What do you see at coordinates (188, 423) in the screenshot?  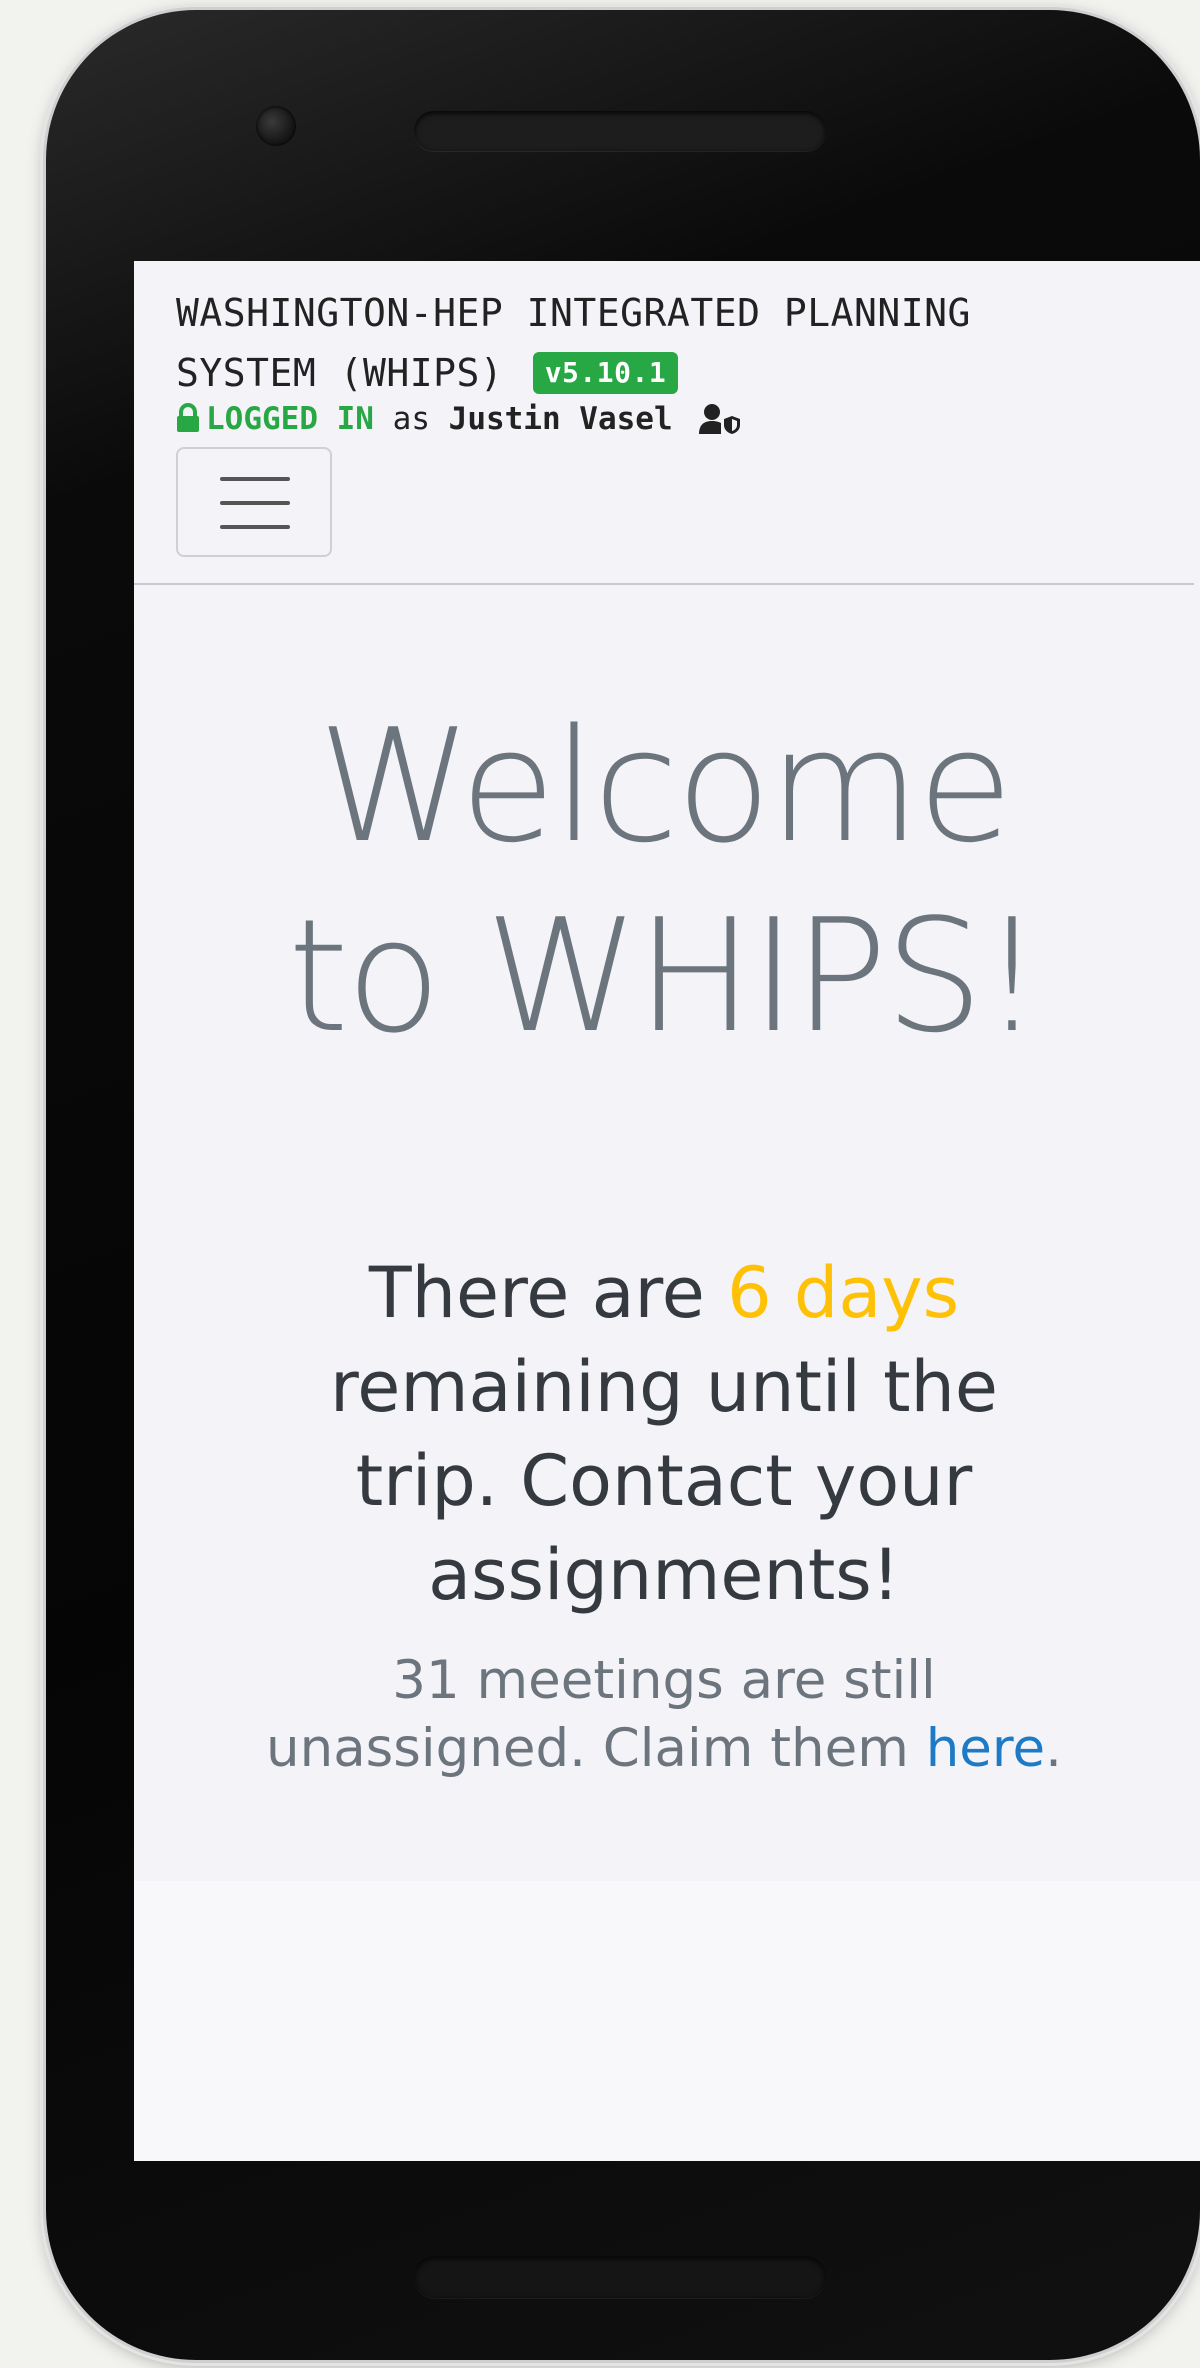 I see `lock-icon` at bounding box center [188, 423].